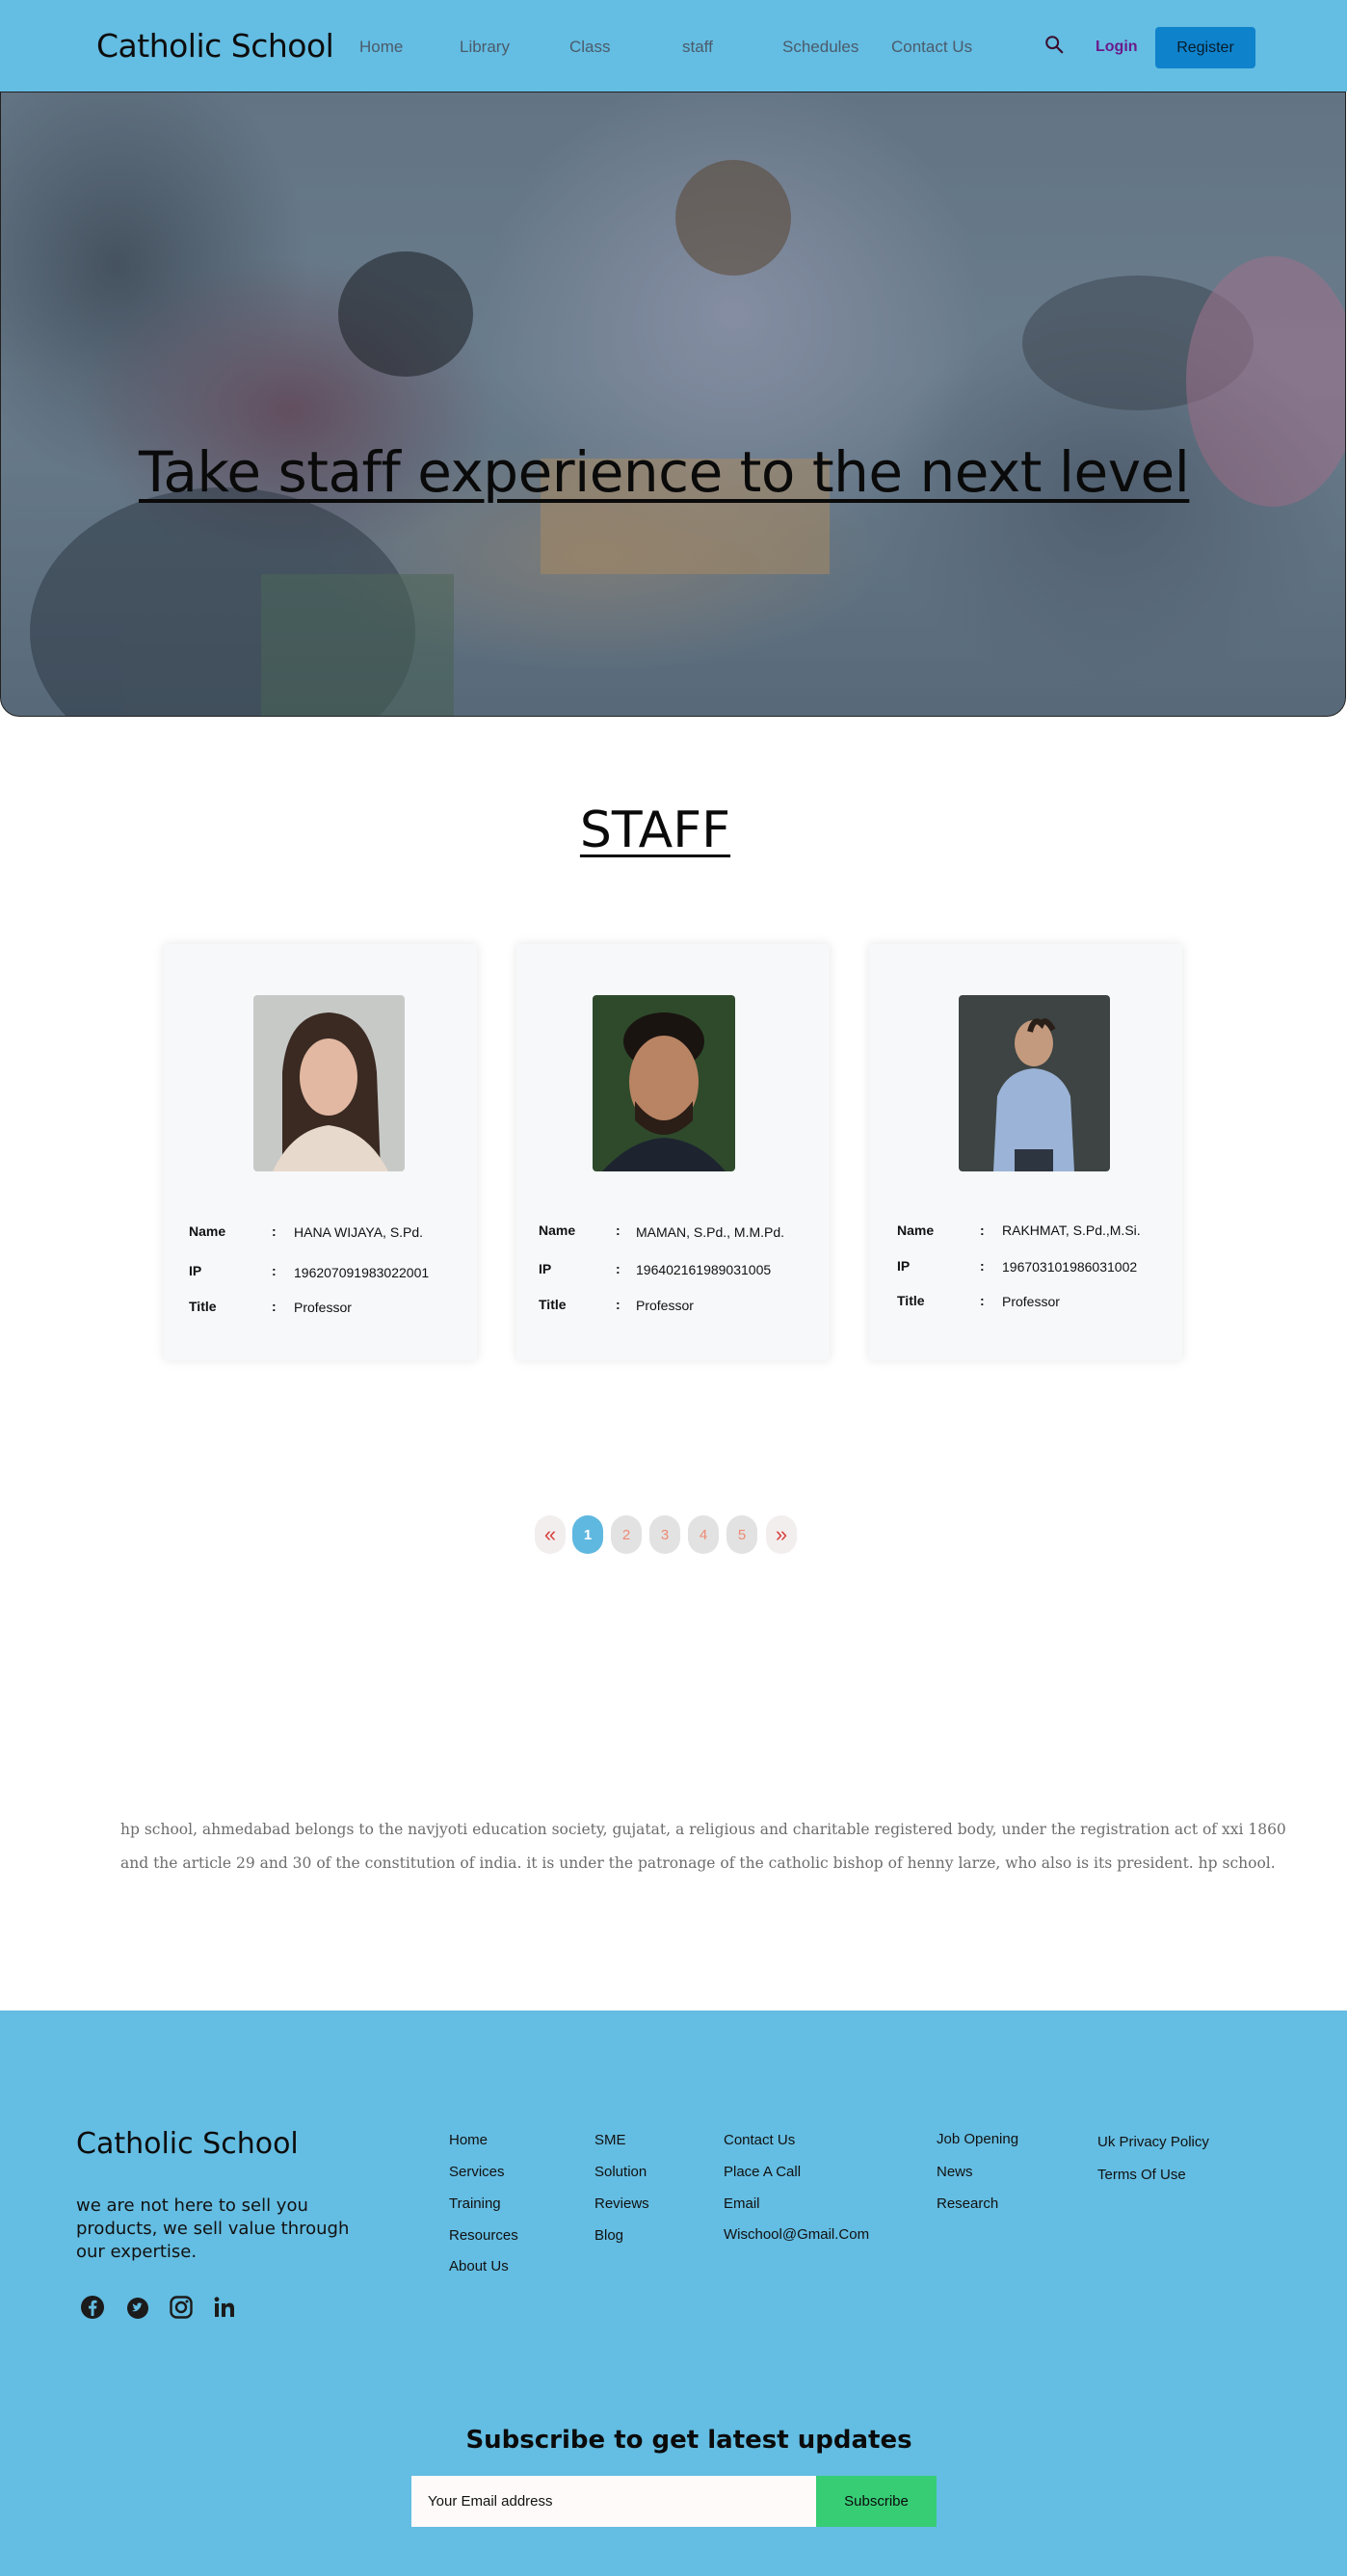 This screenshot has width=1347, height=2576. I want to click on staff-section-title: STAFF, so click(655, 831).